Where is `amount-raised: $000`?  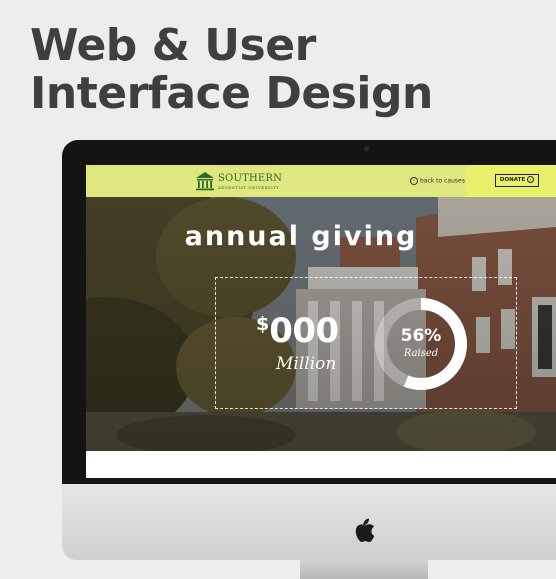 amount-raised: $000 is located at coordinates (297, 331).